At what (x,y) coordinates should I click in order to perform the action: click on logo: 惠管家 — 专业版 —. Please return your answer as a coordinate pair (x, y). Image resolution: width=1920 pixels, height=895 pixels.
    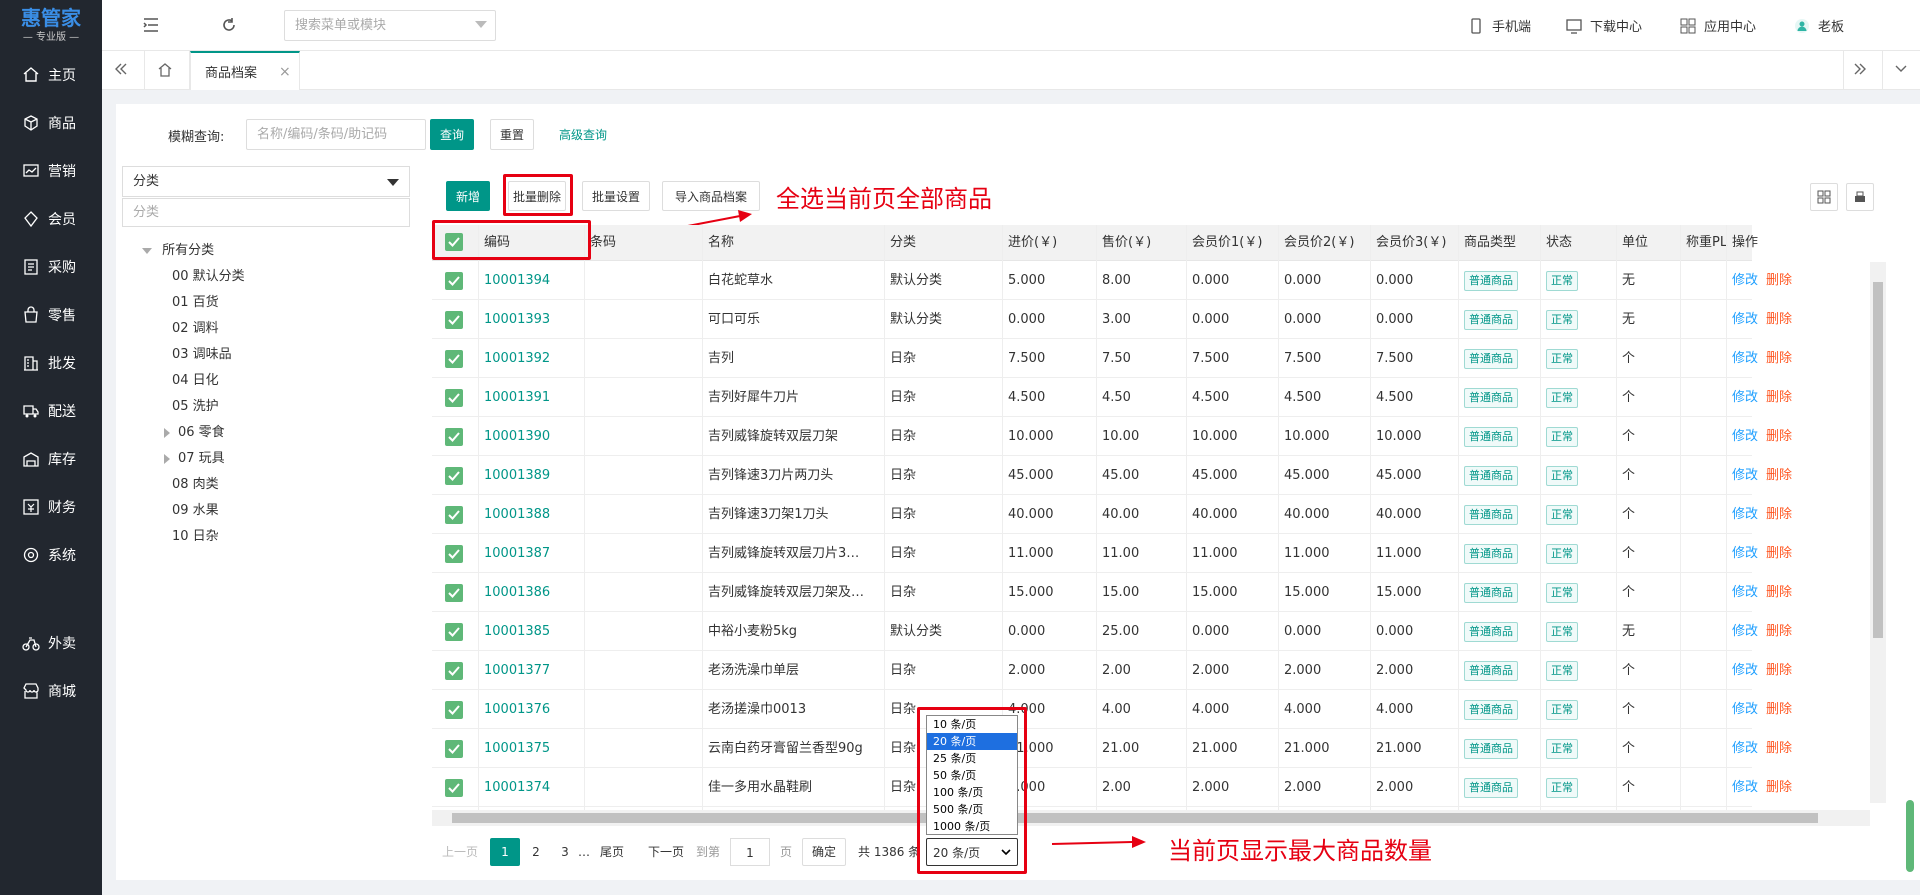
    Looking at the image, I should click on (51, 25).